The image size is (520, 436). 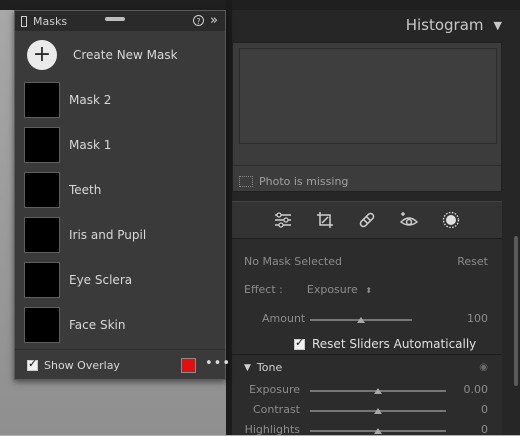 I want to click on top-bar, so click(x=260, y=5).